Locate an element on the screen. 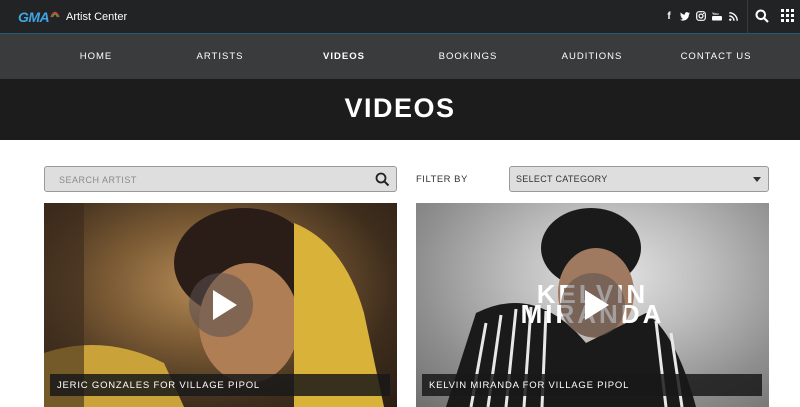 The height and width of the screenshot is (407, 800). apps-grid-icon is located at coordinates (787, 15).